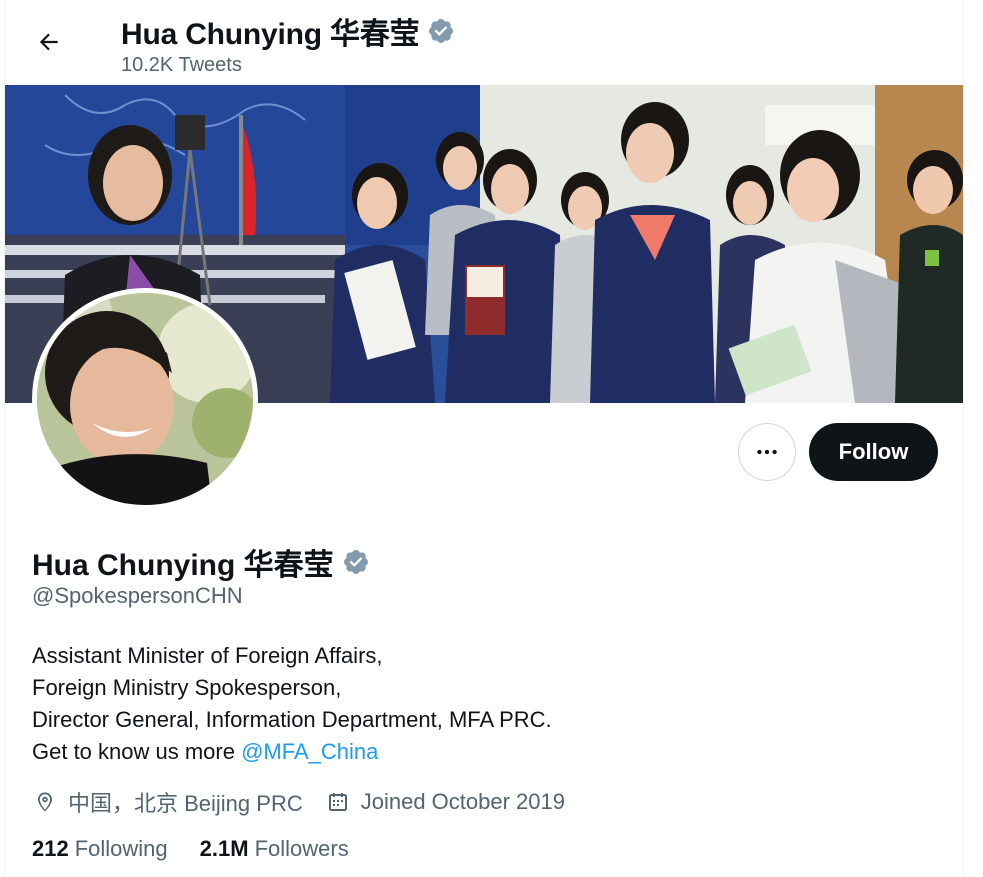 The height and width of the screenshot is (877, 983). Describe the element at coordinates (50, 848) in the screenshot. I see `following-count: 212` at that location.